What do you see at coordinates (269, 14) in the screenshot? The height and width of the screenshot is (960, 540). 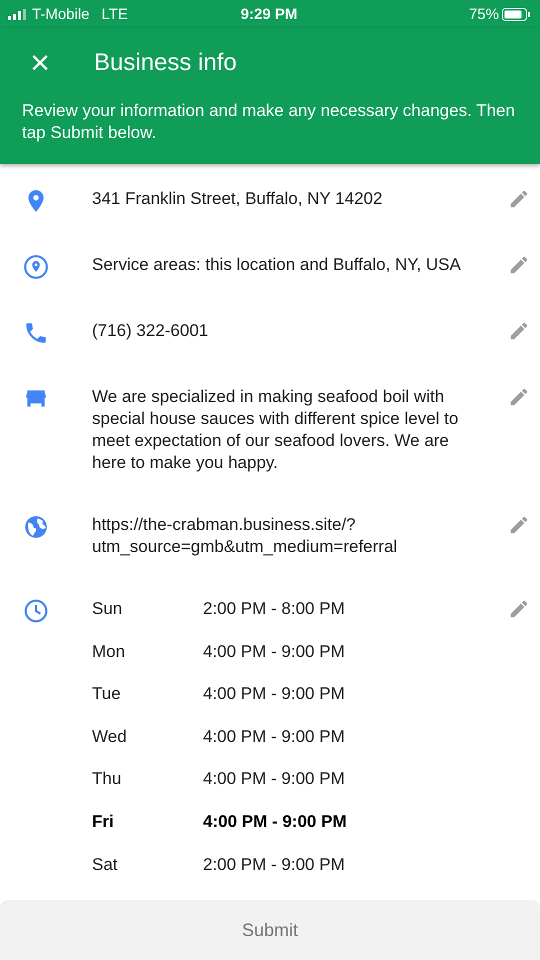 I see `clock-time: 9:29 PM` at bounding box center [269, 14].